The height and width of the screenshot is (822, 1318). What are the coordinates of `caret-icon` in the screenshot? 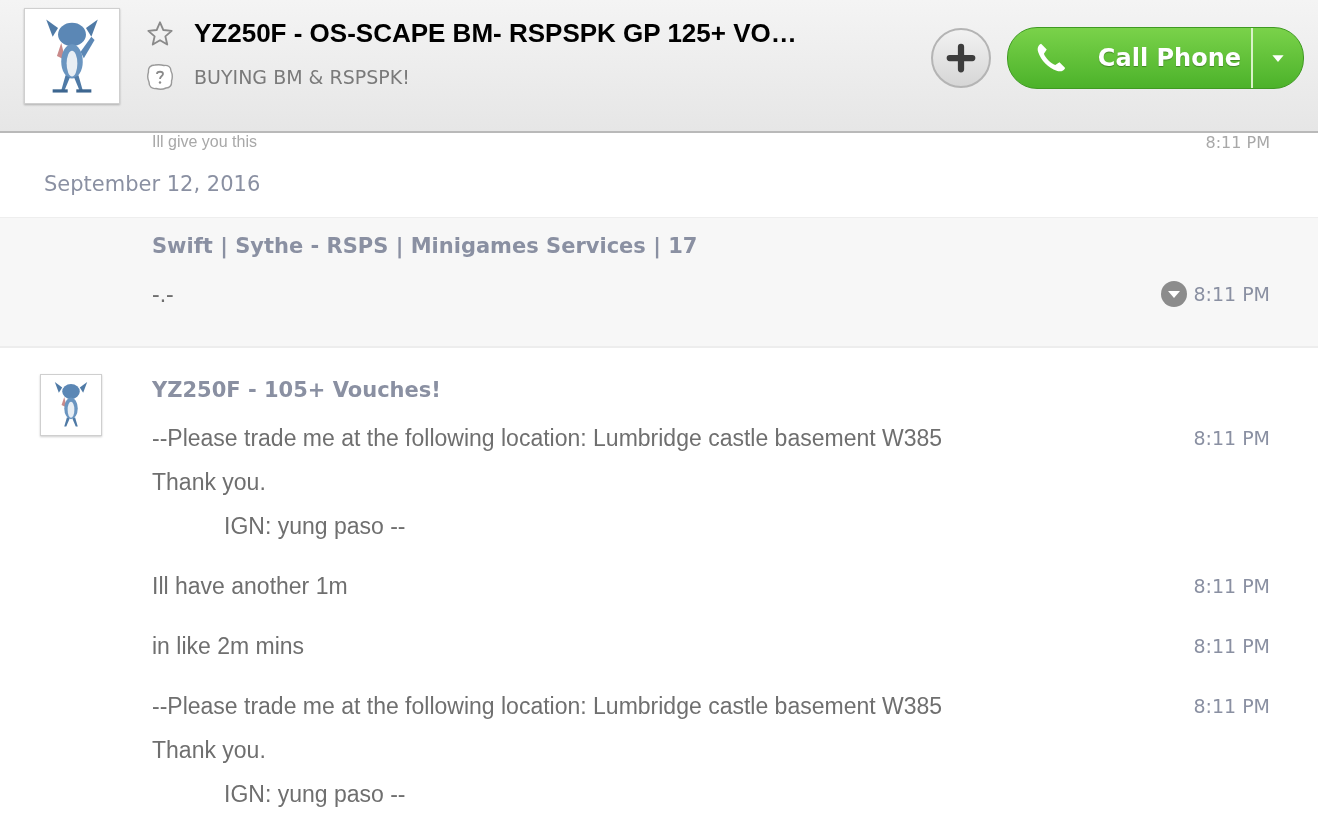 It's located at (1278, 58).